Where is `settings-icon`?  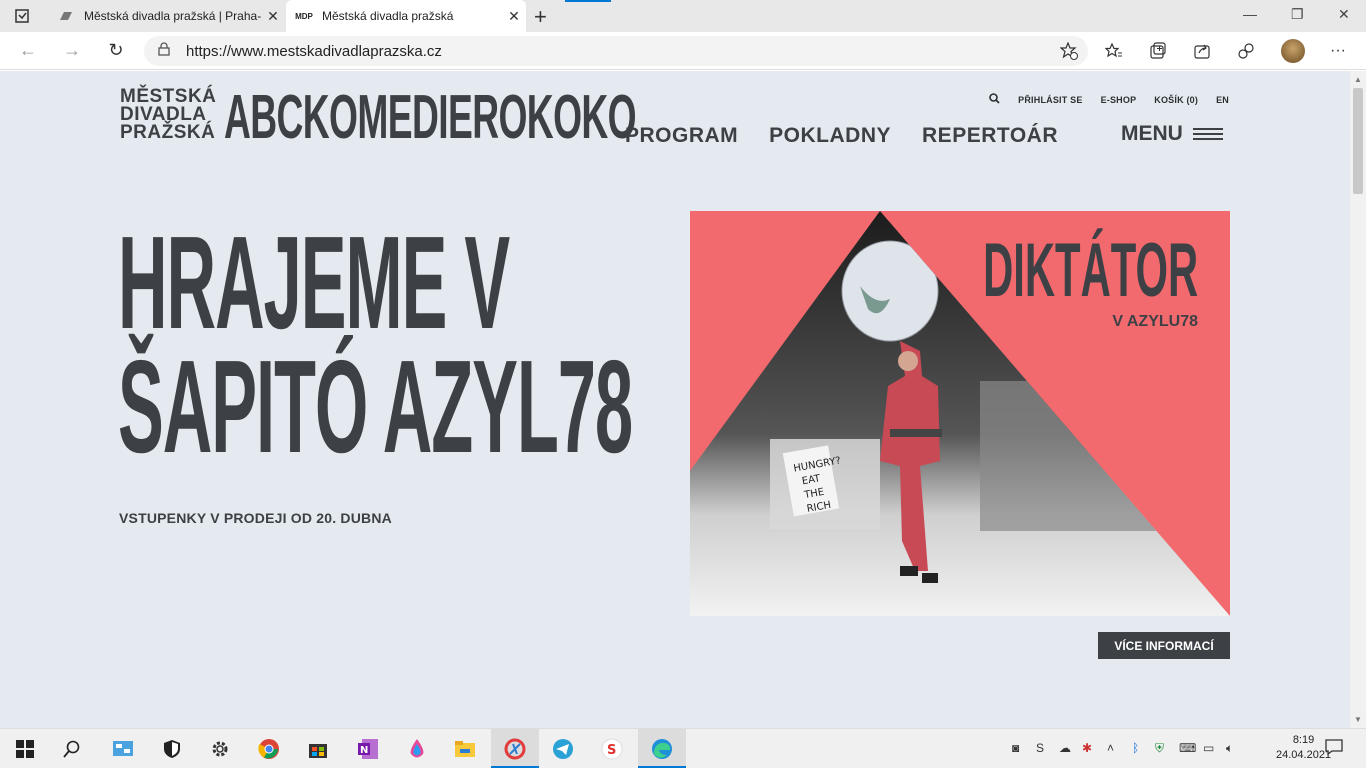 settings-icon is located at coordinates (220, 749).